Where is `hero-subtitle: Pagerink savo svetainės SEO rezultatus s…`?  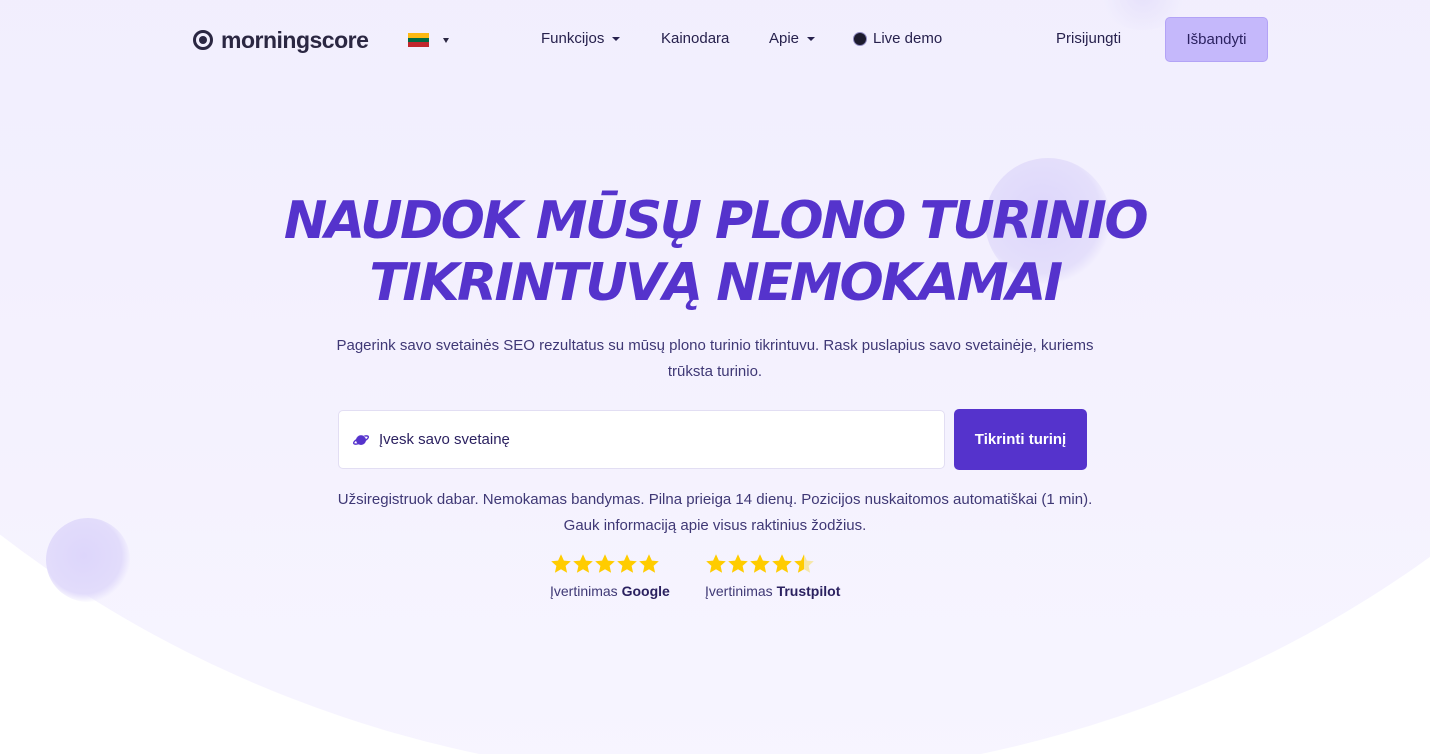
hero-subtitle: Pagerink savo svetainės SEO rezultatus s… is located at coordinates (715, 358).